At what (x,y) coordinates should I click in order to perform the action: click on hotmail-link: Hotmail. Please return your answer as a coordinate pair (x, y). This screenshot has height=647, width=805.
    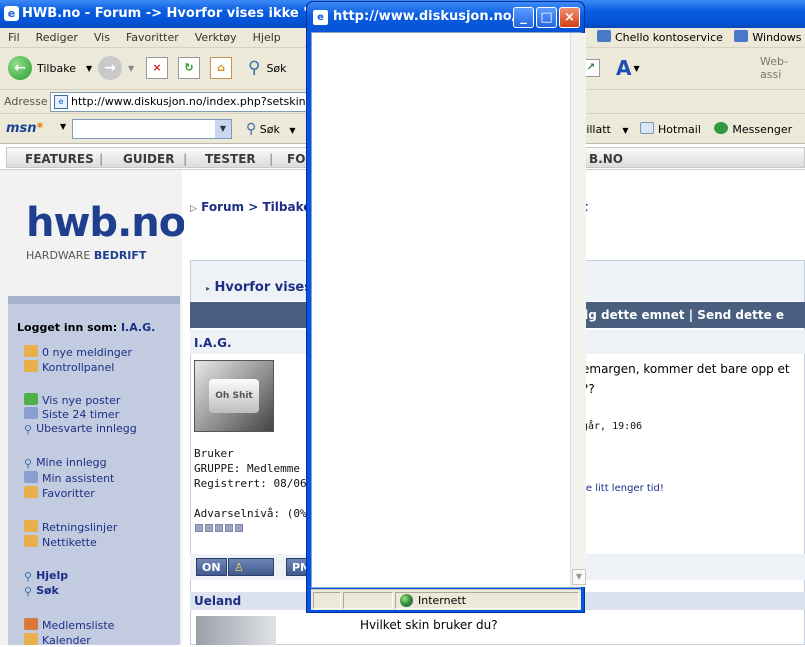
    Looking at the image, I should click on (679, 129).